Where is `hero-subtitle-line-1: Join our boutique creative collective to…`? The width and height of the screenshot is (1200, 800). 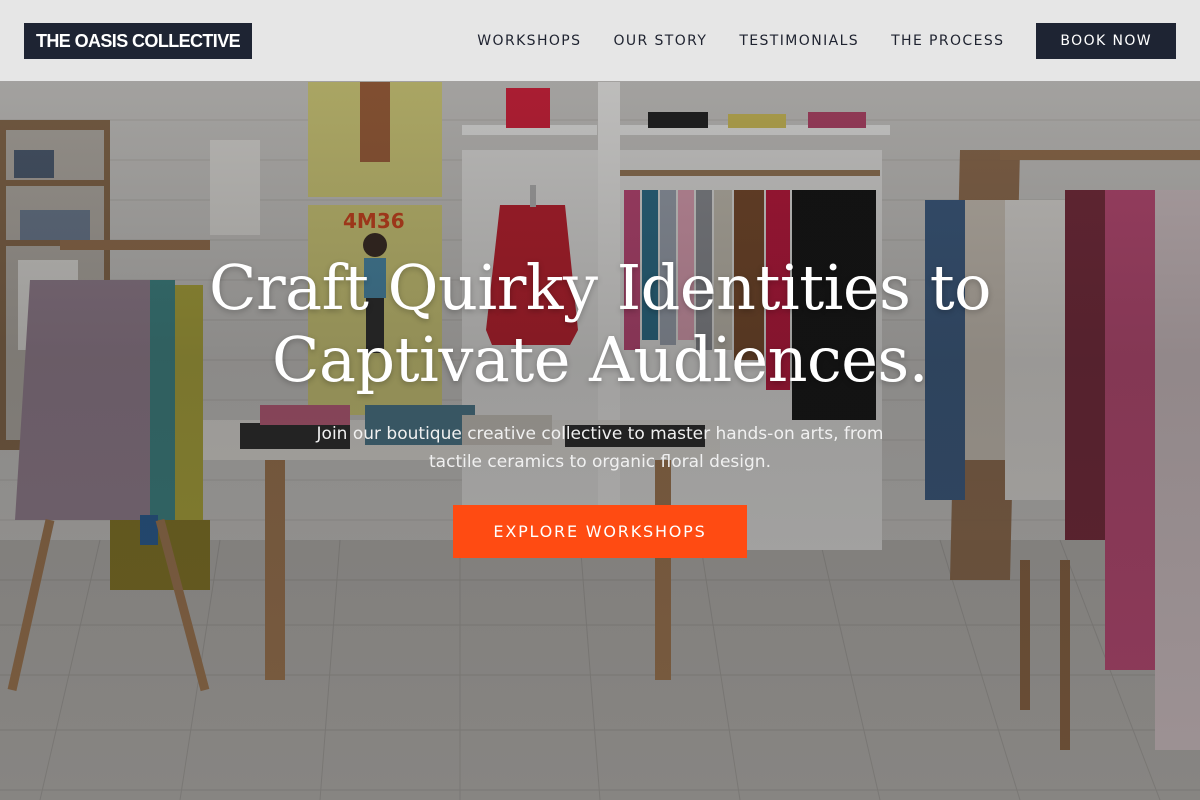 hero-subtitle-line-1: Join our boutique creative collective to… is located at coordinates (600, 434).